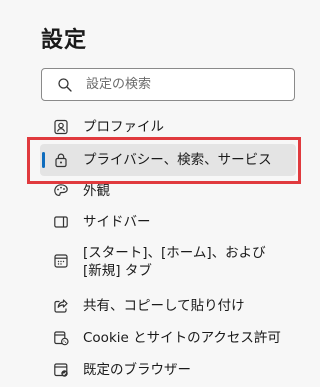 The height and width of the screenshot is (387, 320). I want to click on nav-item-label: Cookie とサイトのアクセス許可, so click(182, 338).